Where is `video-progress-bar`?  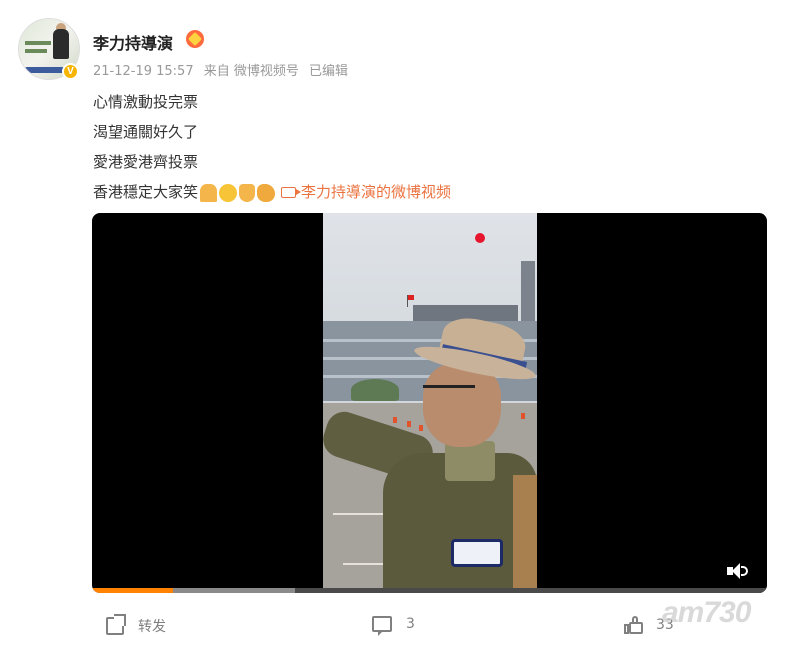 video-progress-bar is located at coordinates (429, 590).